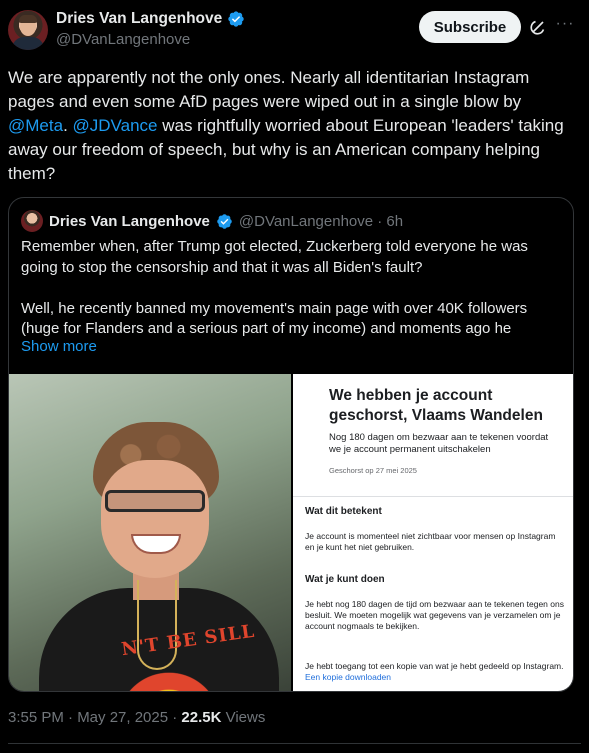 This screenshot has height=753, width=589. What do you see at coordinates (35, 125) in the screenshot?
I see `mention-meta: @Meta` at bounding box center [35, 125].